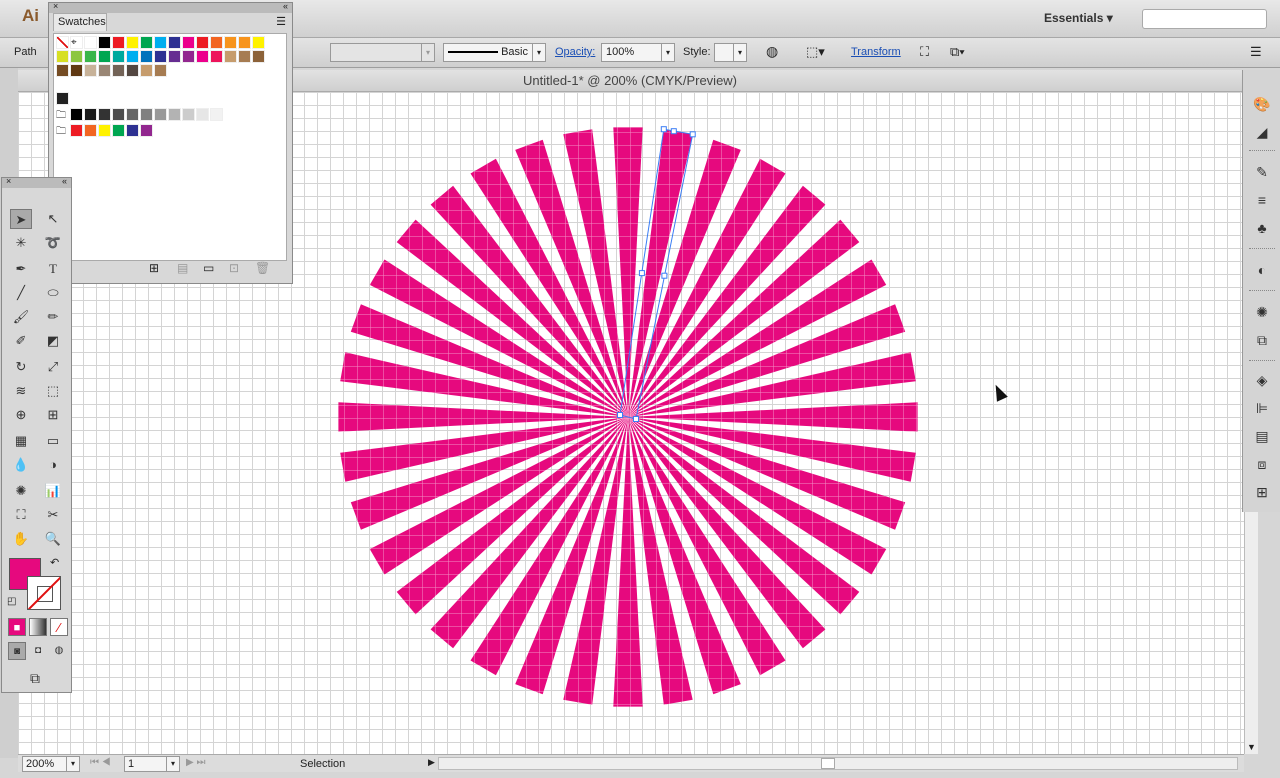 Image resolution: width=1280 pixels, height=778 pixels. Describe the element at coordinates (154, 268) in the screenshot. I see `swatch-libraries-icon: ⊞` at that location.